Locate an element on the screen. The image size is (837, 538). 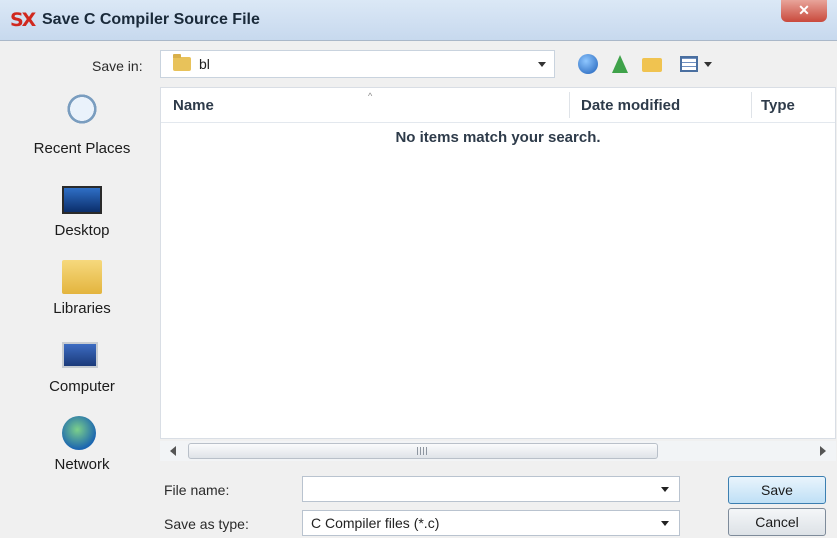
save-in-label: Save in: is located at coordinates (117, 66).